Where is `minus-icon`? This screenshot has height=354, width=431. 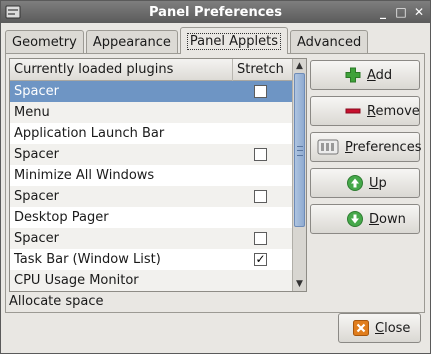
minus-icon is located at coordinates (353, 111).